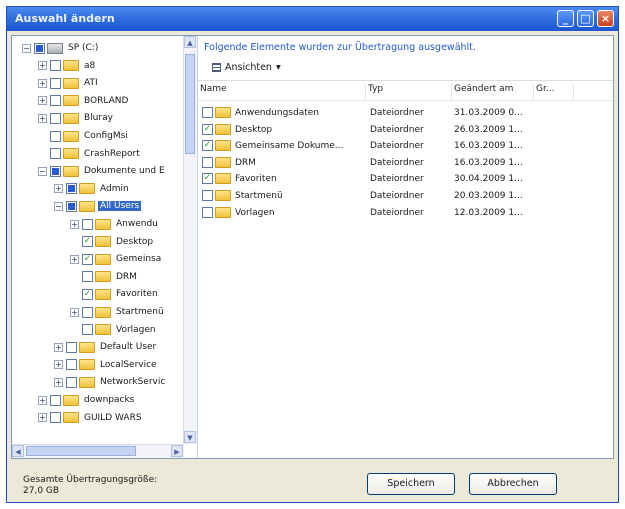 The image size is (625, 509). I want to click on close-button: ×, so click(605, 18).